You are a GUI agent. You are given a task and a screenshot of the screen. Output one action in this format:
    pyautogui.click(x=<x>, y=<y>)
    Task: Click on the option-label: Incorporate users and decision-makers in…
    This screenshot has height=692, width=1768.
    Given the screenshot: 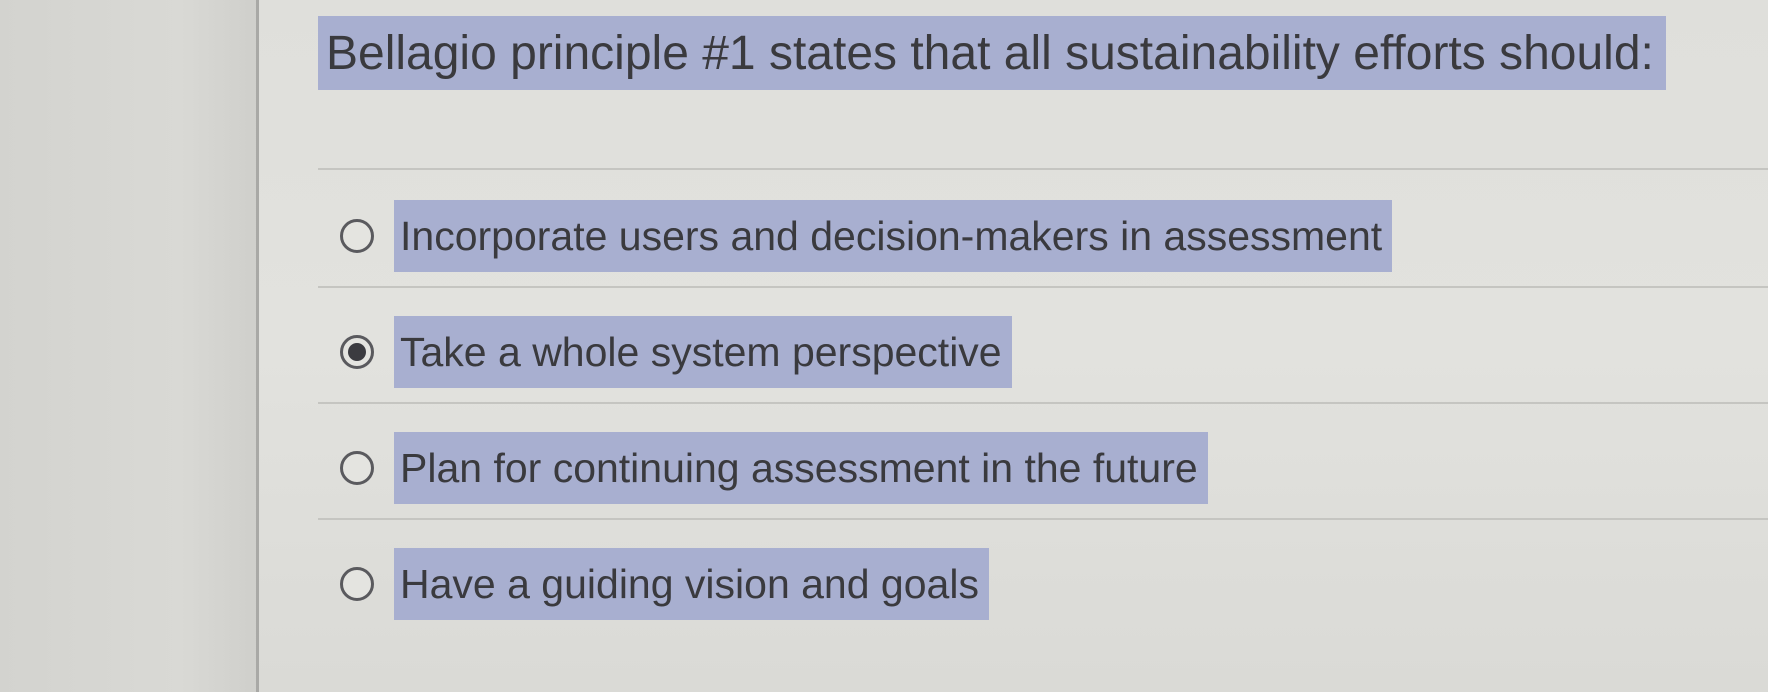 What is the action you would take?
    pyautogui.click(x=893, y=236)
    